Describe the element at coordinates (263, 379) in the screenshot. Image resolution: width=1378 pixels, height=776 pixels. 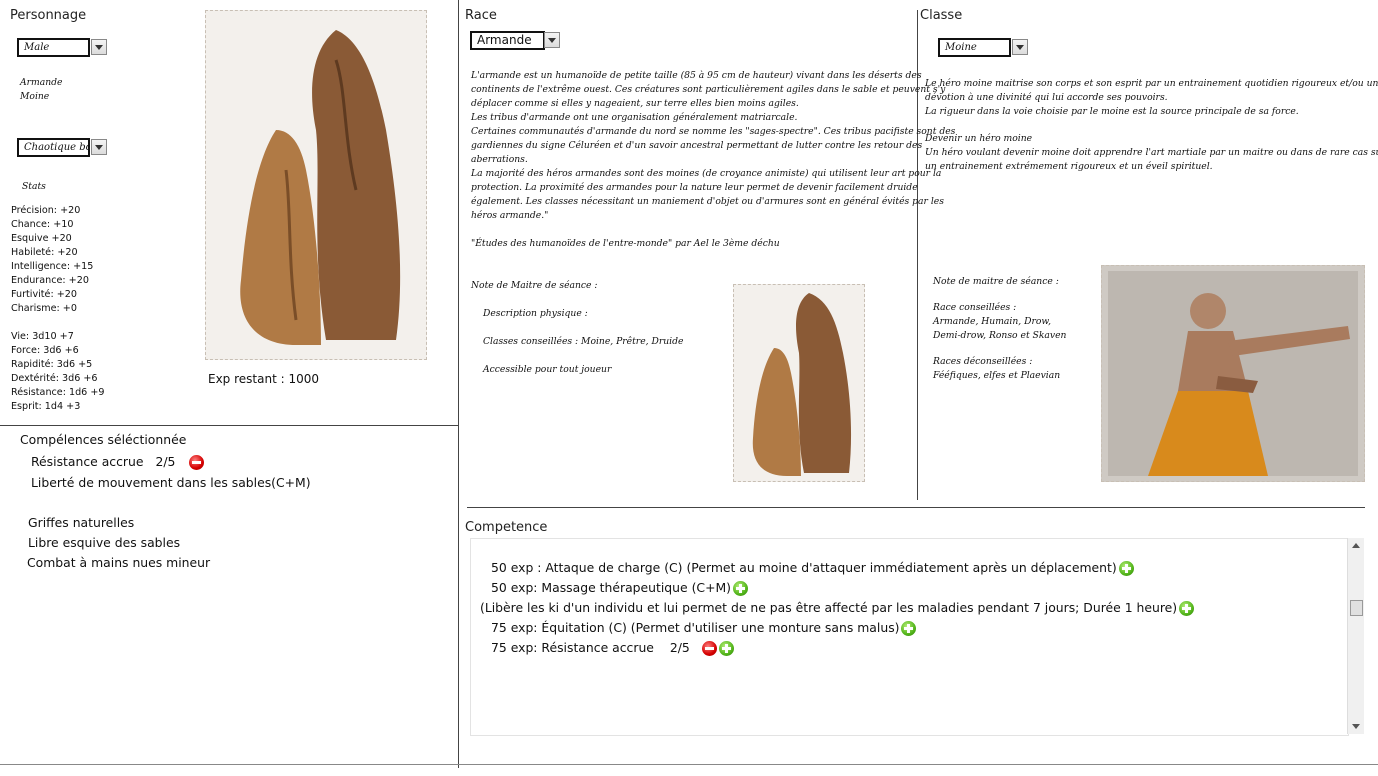
I see `exp-remaining: Exp restant : 1000` at that location.